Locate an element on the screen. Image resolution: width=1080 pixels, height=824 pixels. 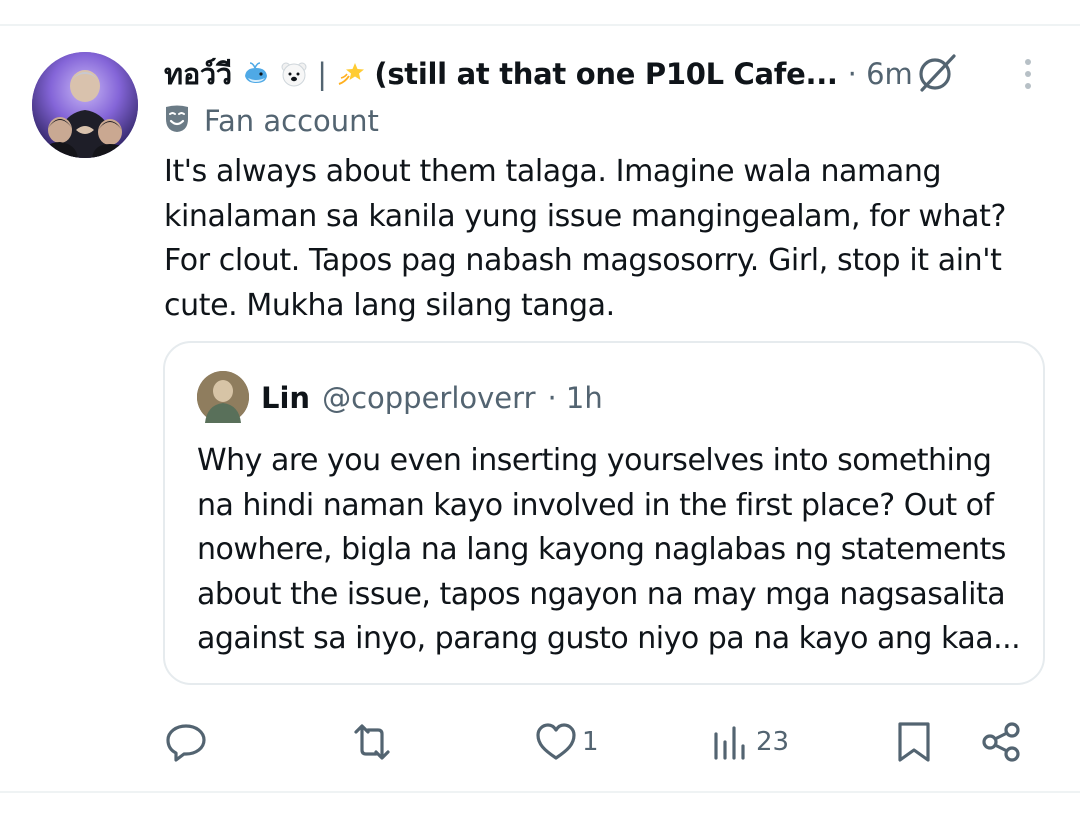
views-icon is located at coordinates (730, 742).